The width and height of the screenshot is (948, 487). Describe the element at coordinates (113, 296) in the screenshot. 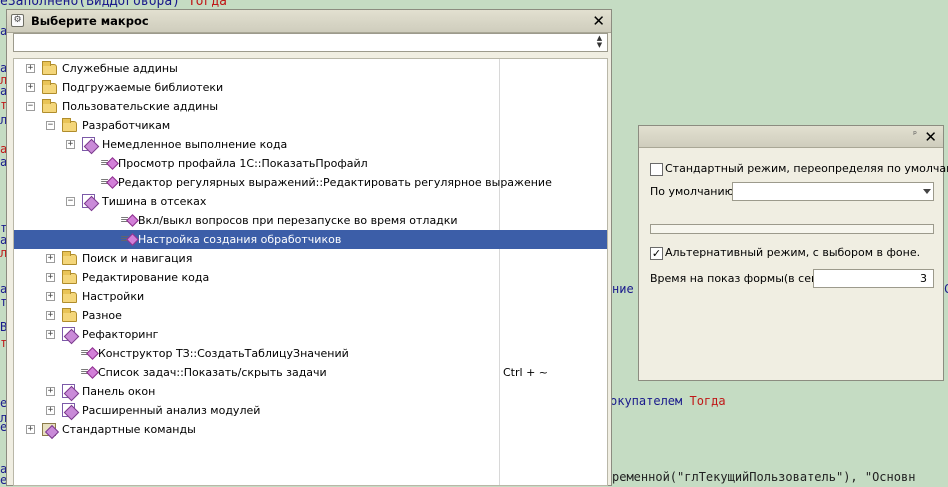

I see `tree-row-label: Настройки` at that location.